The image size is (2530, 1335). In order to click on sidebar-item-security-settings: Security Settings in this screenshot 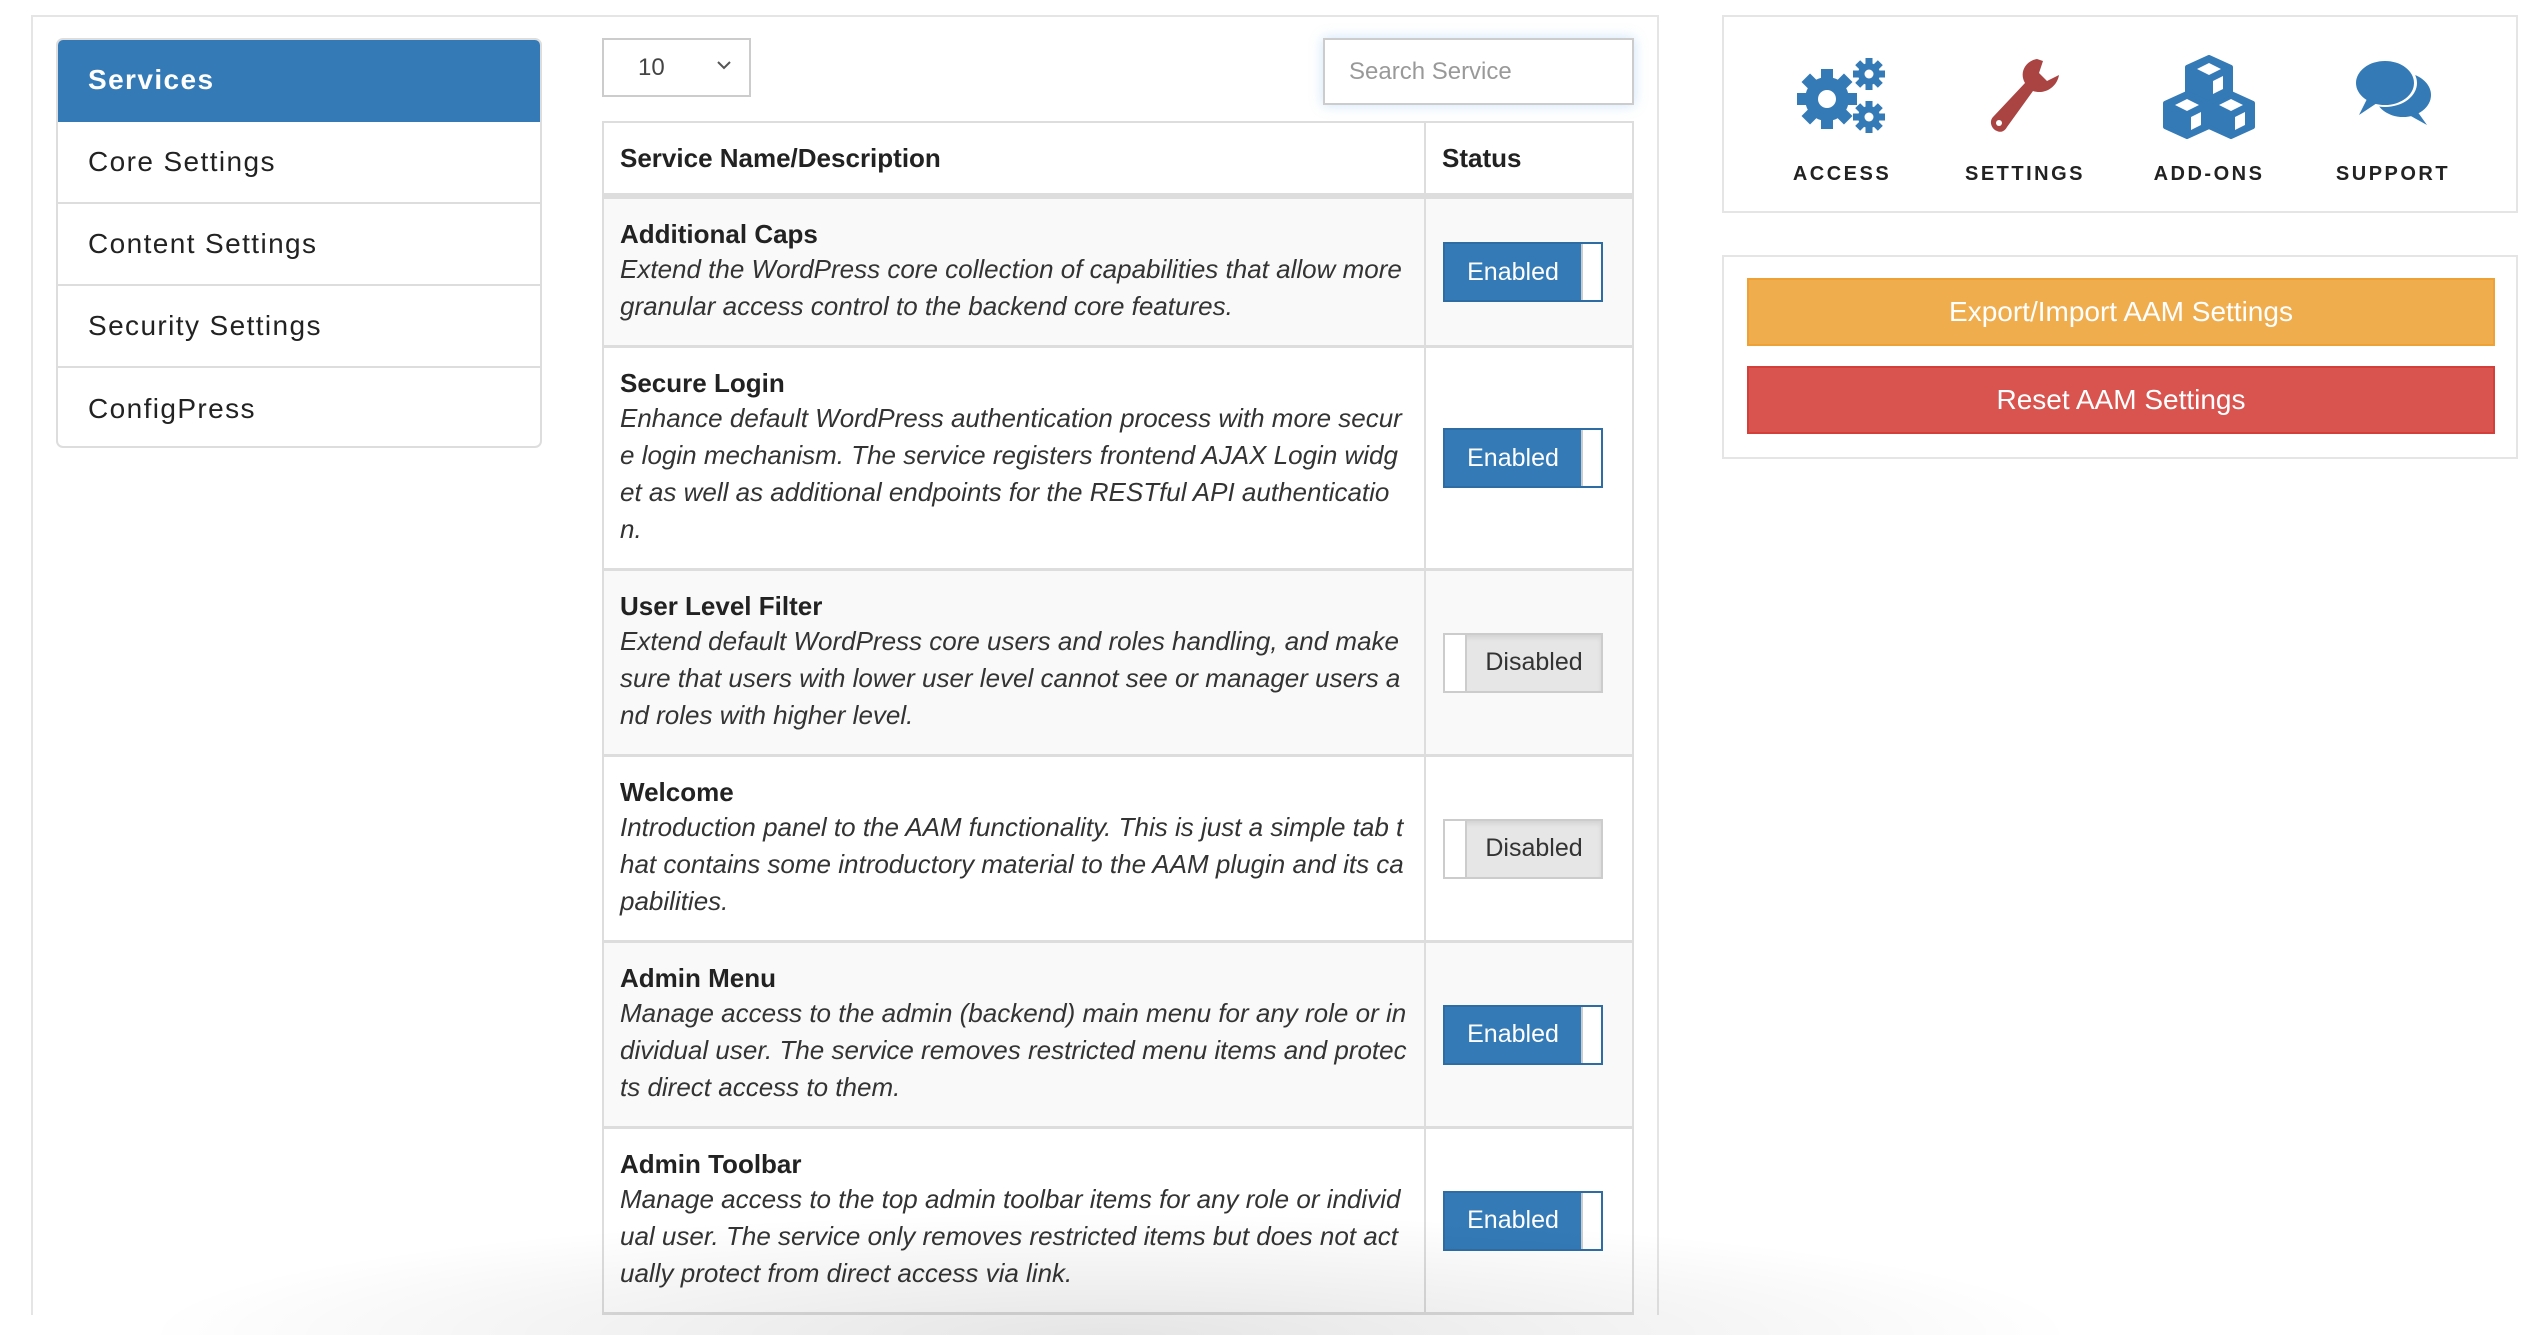, I will do `click(299, 327)`.